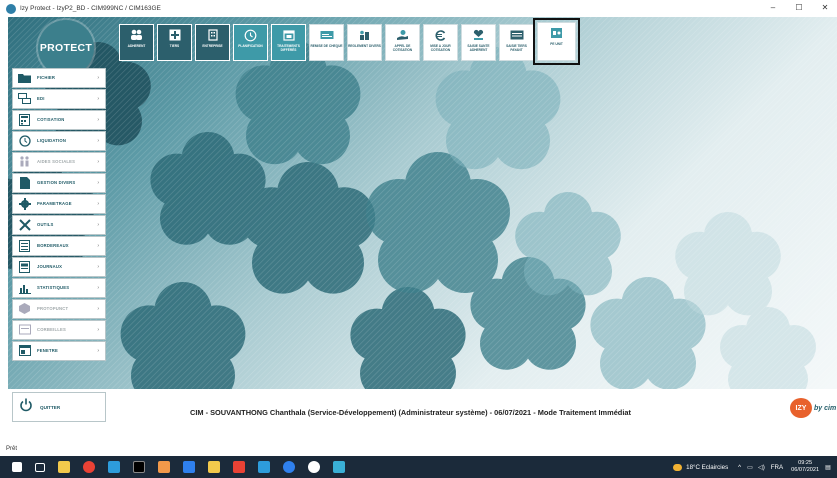  I want to click on menu-item-cotisation: COTISATION ›, so click(59, 120).